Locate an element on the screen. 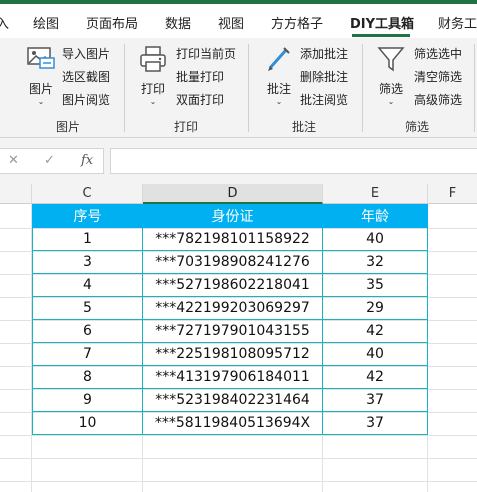  header-cell-id: 身份证 is located at coordinates (232, 216).